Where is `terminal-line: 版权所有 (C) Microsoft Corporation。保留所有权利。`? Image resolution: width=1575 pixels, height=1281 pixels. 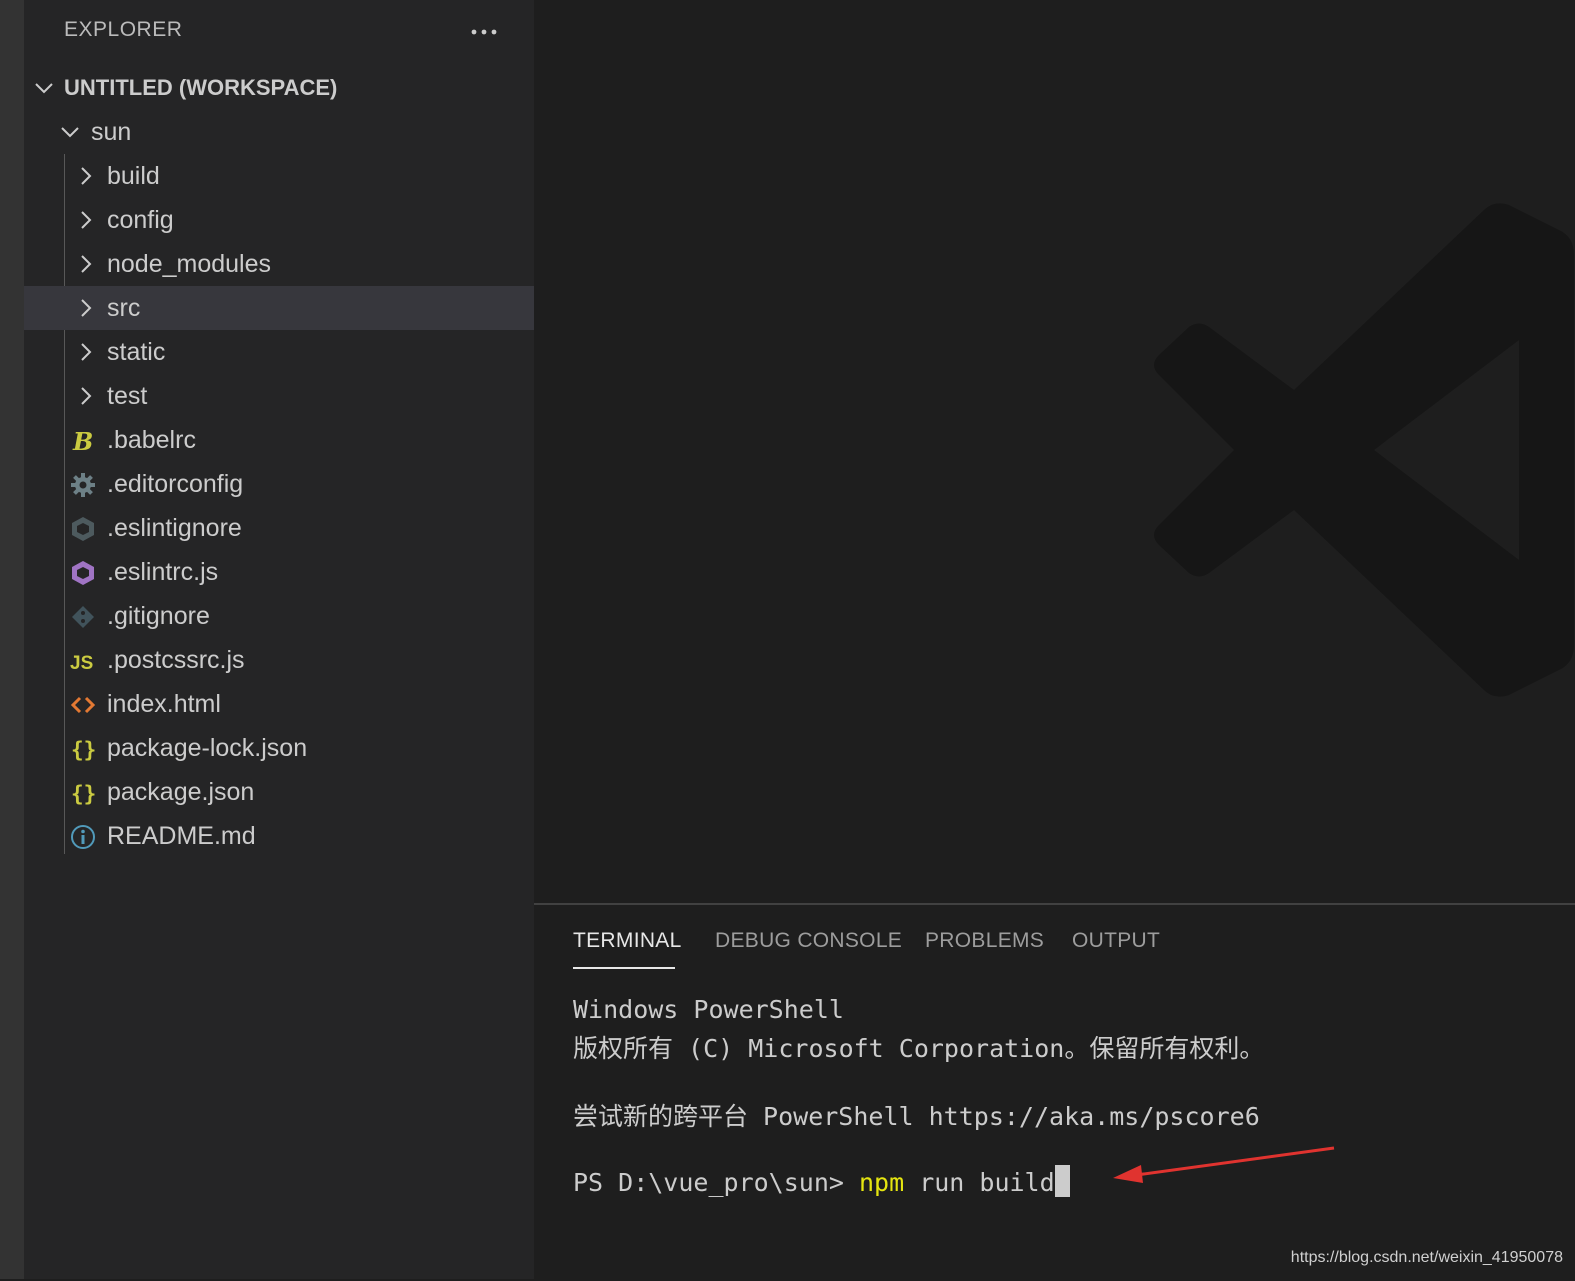 terminal-line: 版权所有 (C) Microsoft Corporation。保留所有权利。 is located at coordinates (919, 1048).